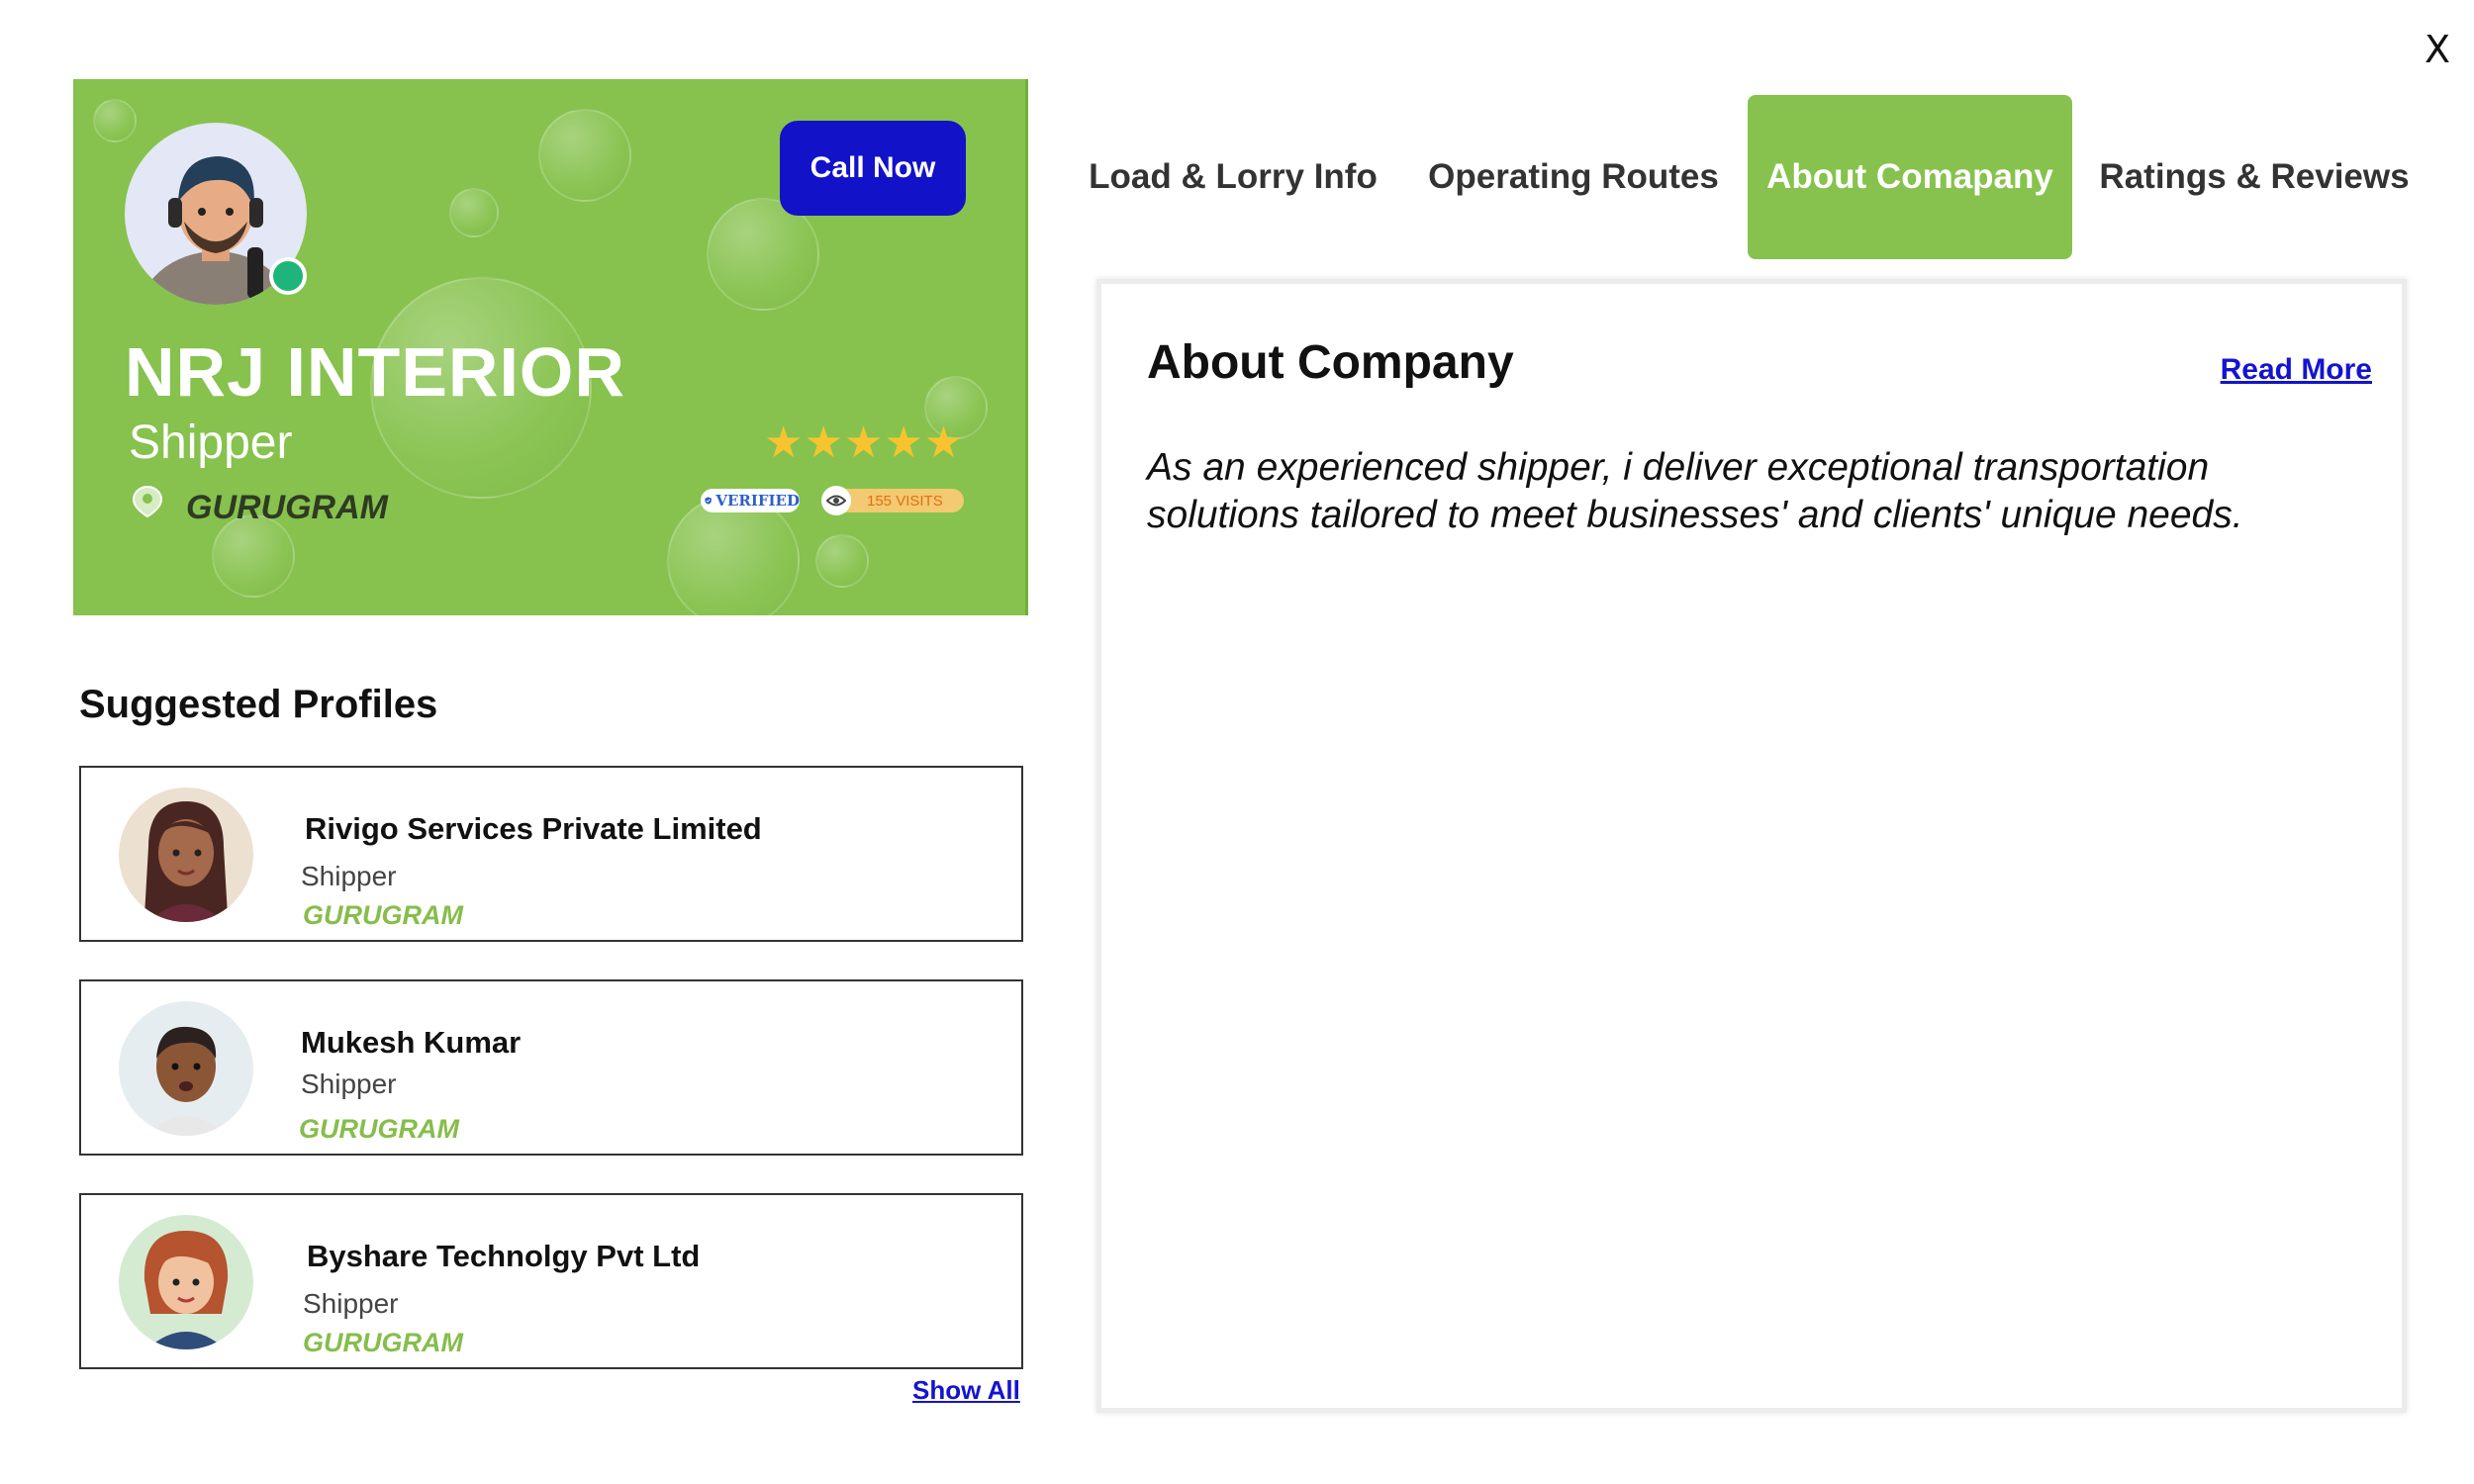 This screenshot has width=2474, height=1484. I want to click on location-pin-icon, so click(147, 501).